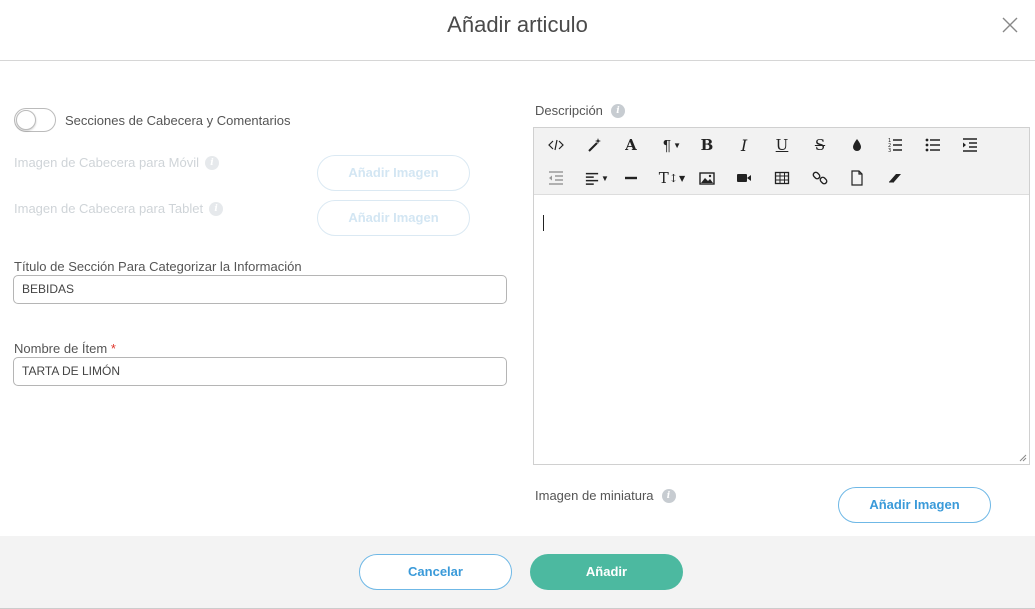  I want to click on toggle-label: Secciones de Cabecera y Comentarios, so click(178, 120).